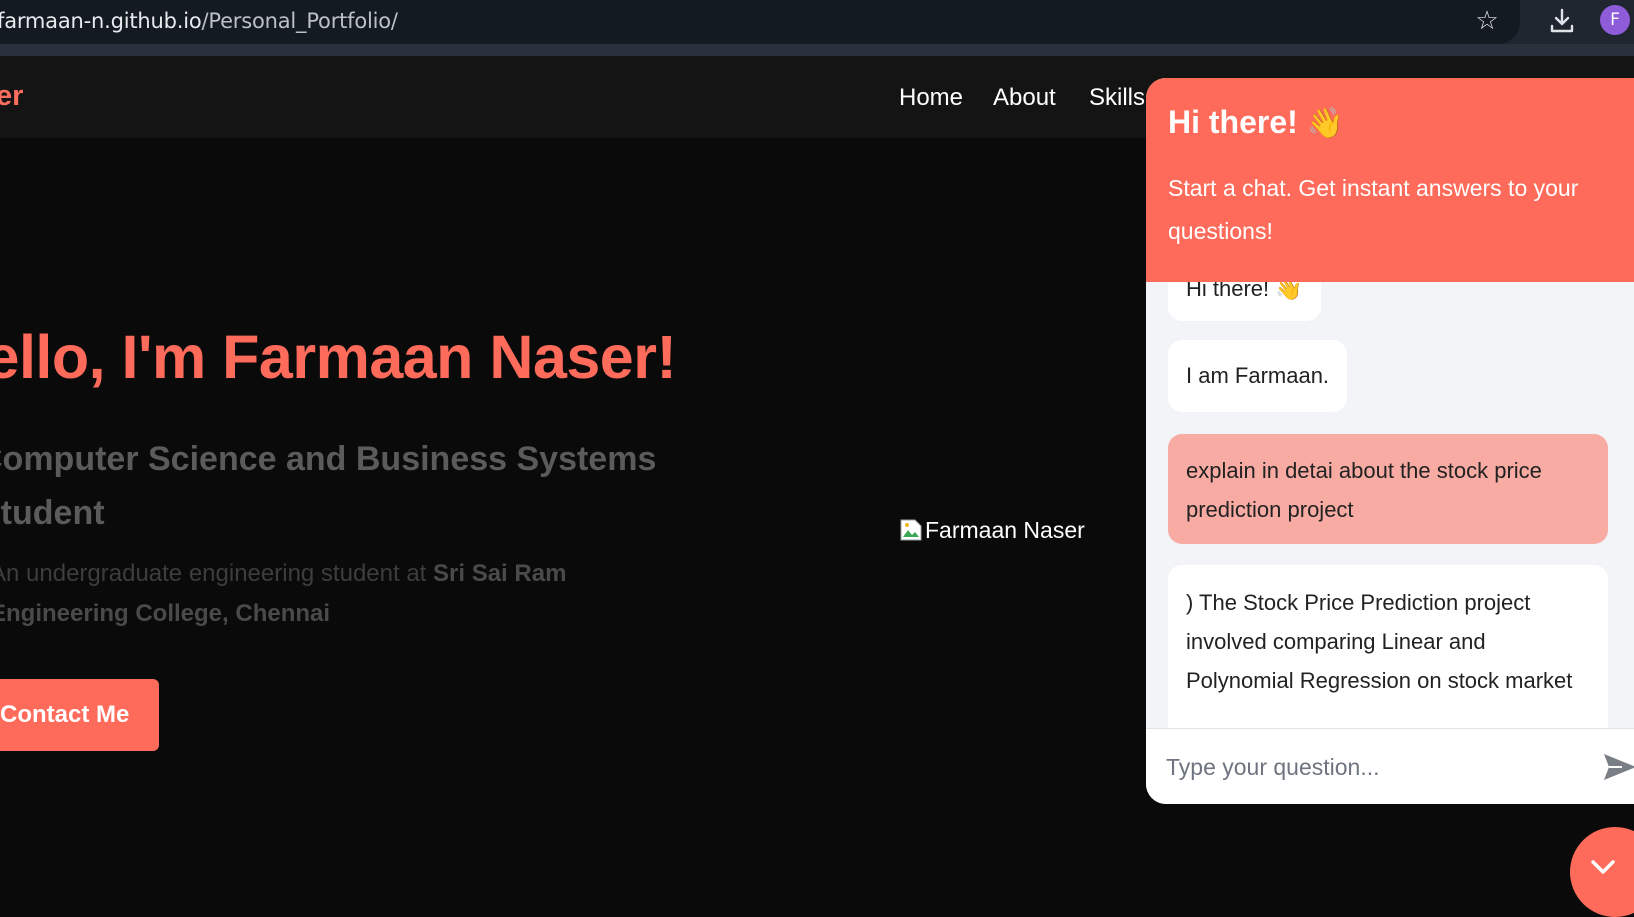 The width and height of the screenshot is (1634, 917). Describe the element at coordinates (760, 22) in the screenshot. I see `address-bar: farmaan-n.github.io/Personal_Portfolio/` at that location.